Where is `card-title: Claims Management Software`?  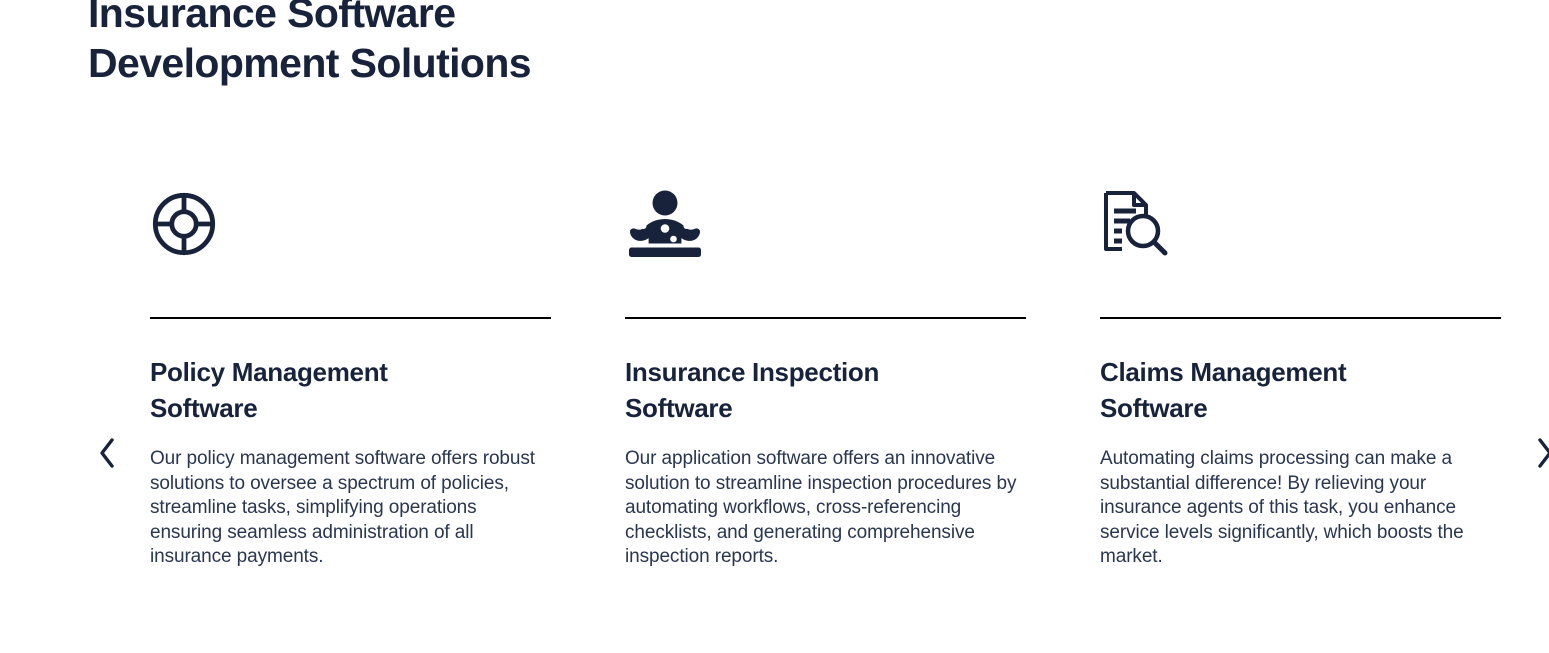
card-title: Claims Management Software is located at coordinates (1223, 390).